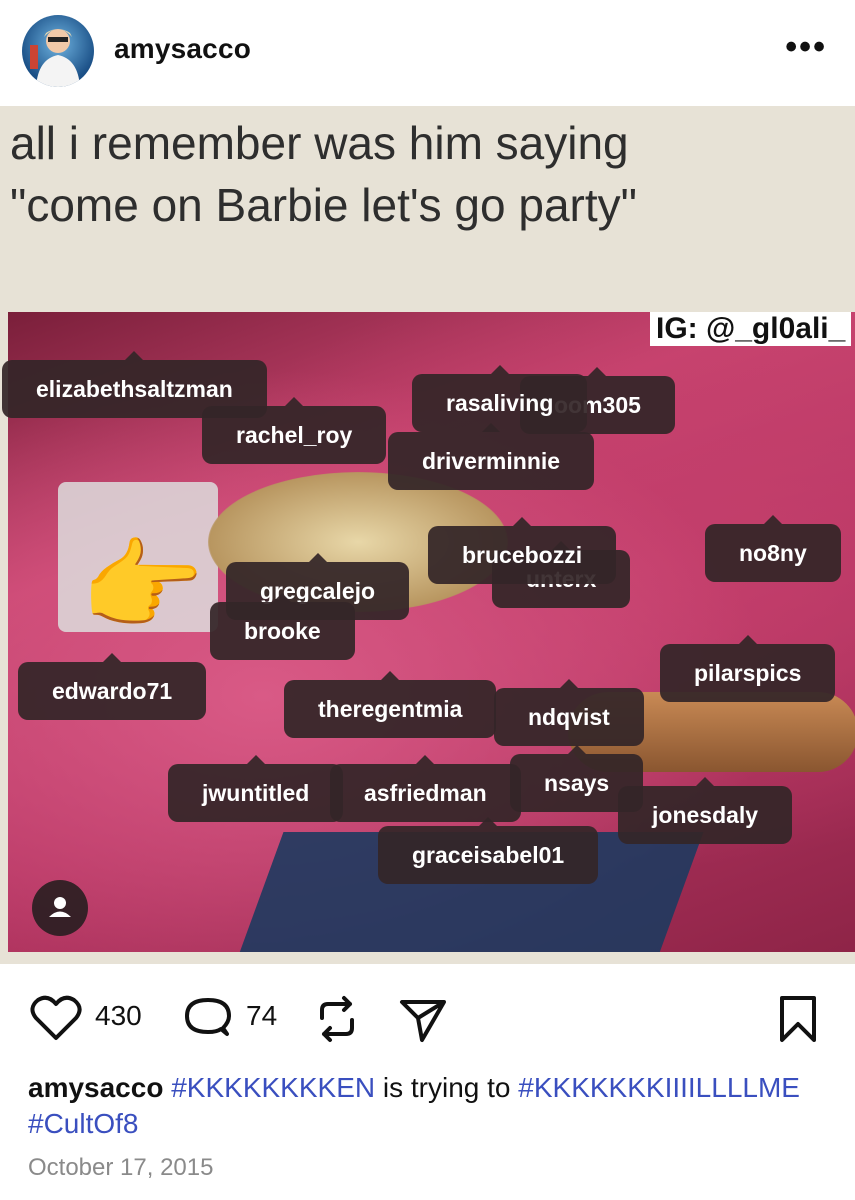  What do you see at coordinates (798, 1019) in the screenshot?
I see `bookmark-icon` at bounding box center [798, 1019].